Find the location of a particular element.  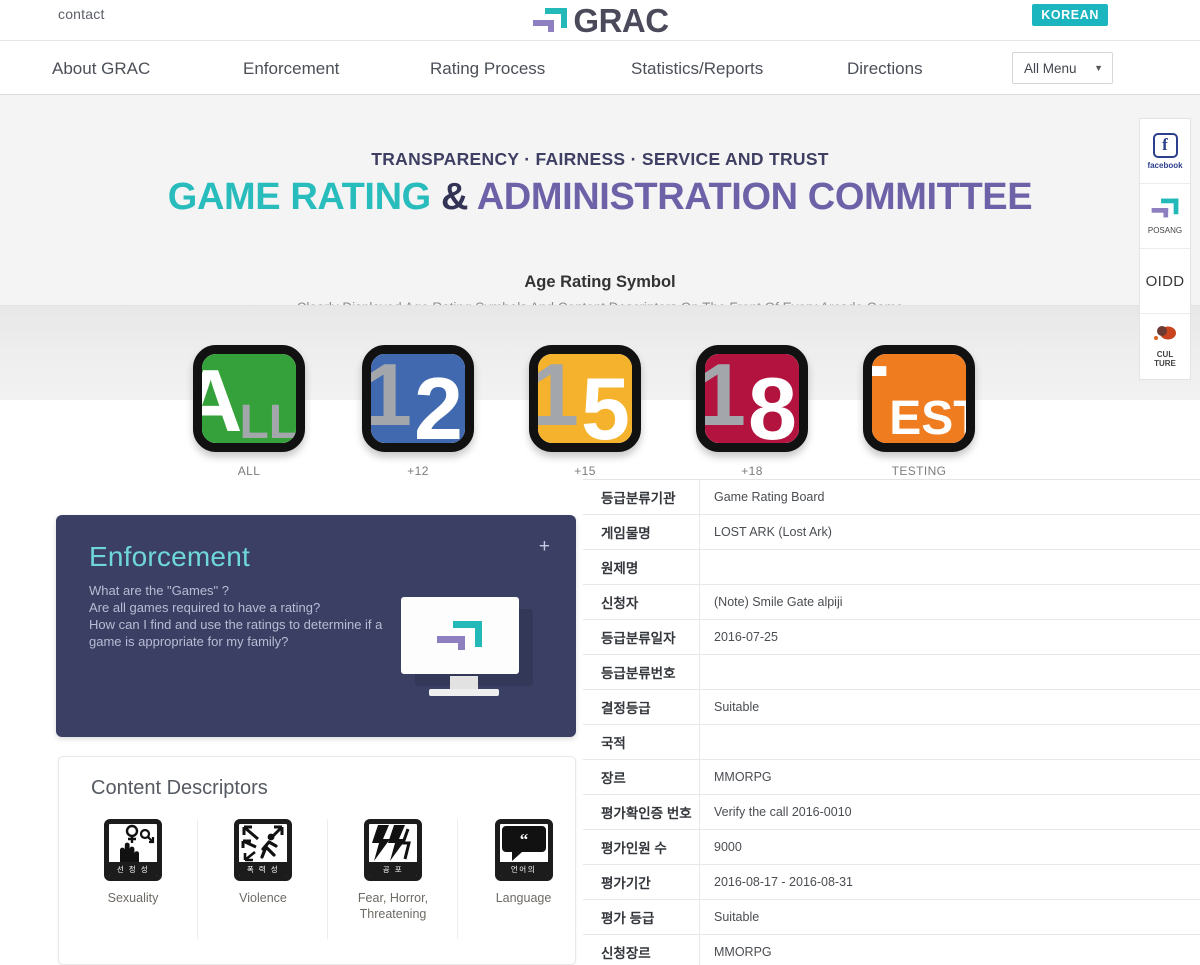

rating-symbol-all: A LL ALL is located at coordinates (249, 411).